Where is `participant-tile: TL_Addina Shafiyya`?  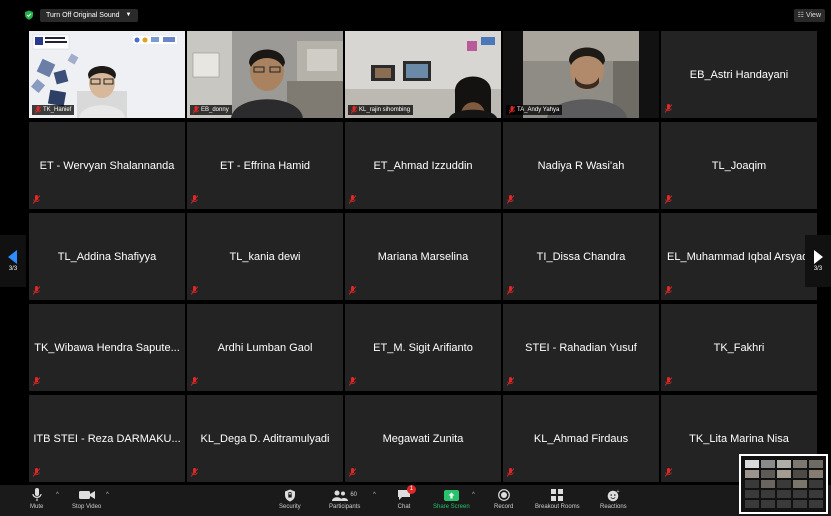
participant-tile: TL_Addina Shafiyya is located at coordinates (107, 256).